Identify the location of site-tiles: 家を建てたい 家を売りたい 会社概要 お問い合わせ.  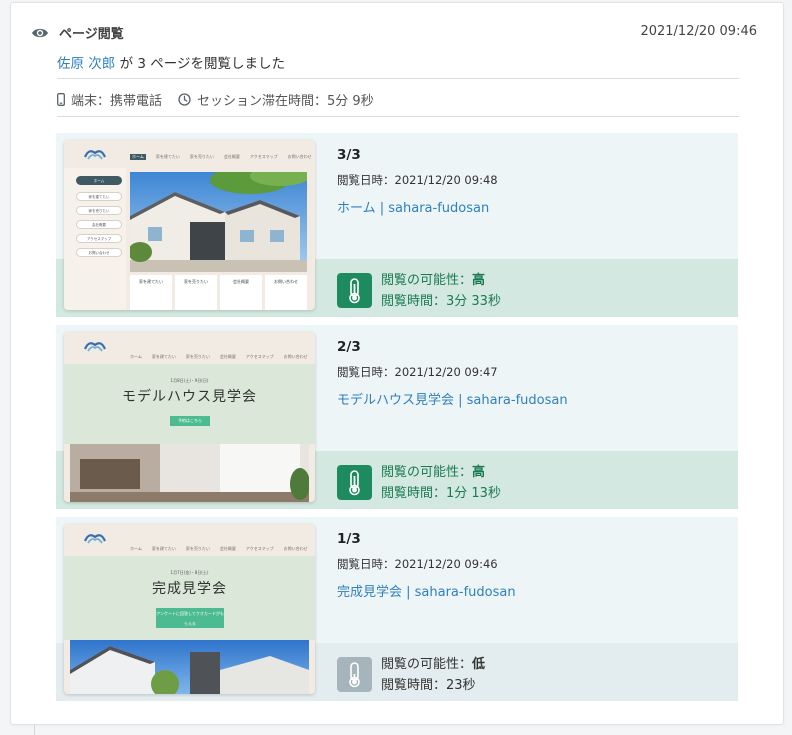
(218, 292).